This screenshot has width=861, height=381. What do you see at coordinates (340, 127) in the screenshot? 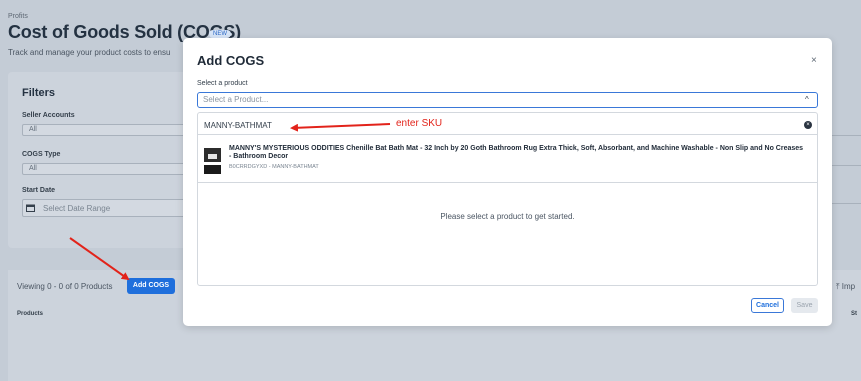
I see `arrow-to-search` at bounding box center [340, 127].